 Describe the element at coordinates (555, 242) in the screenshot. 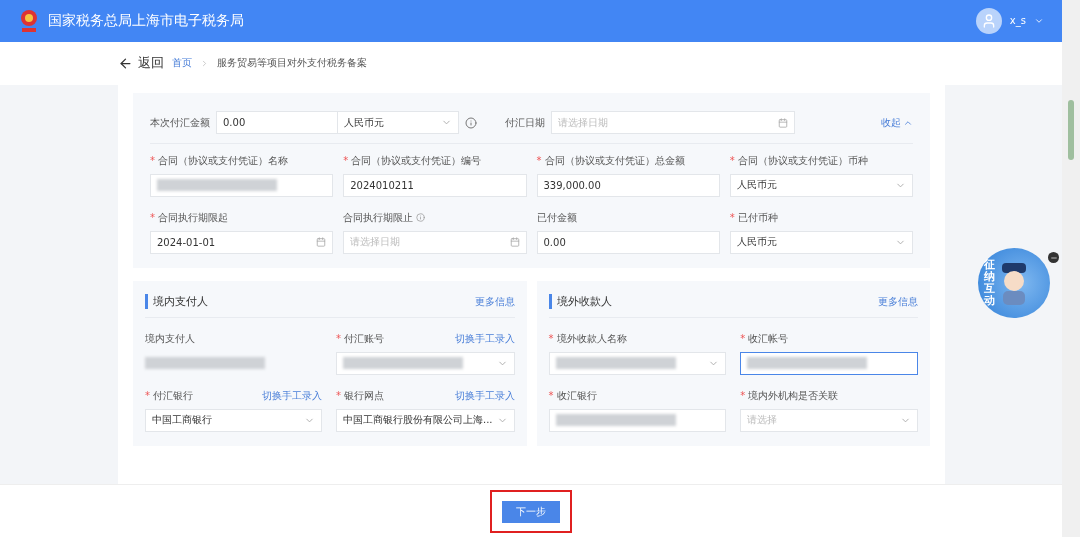

I see `field-value: 0.00` at that location.